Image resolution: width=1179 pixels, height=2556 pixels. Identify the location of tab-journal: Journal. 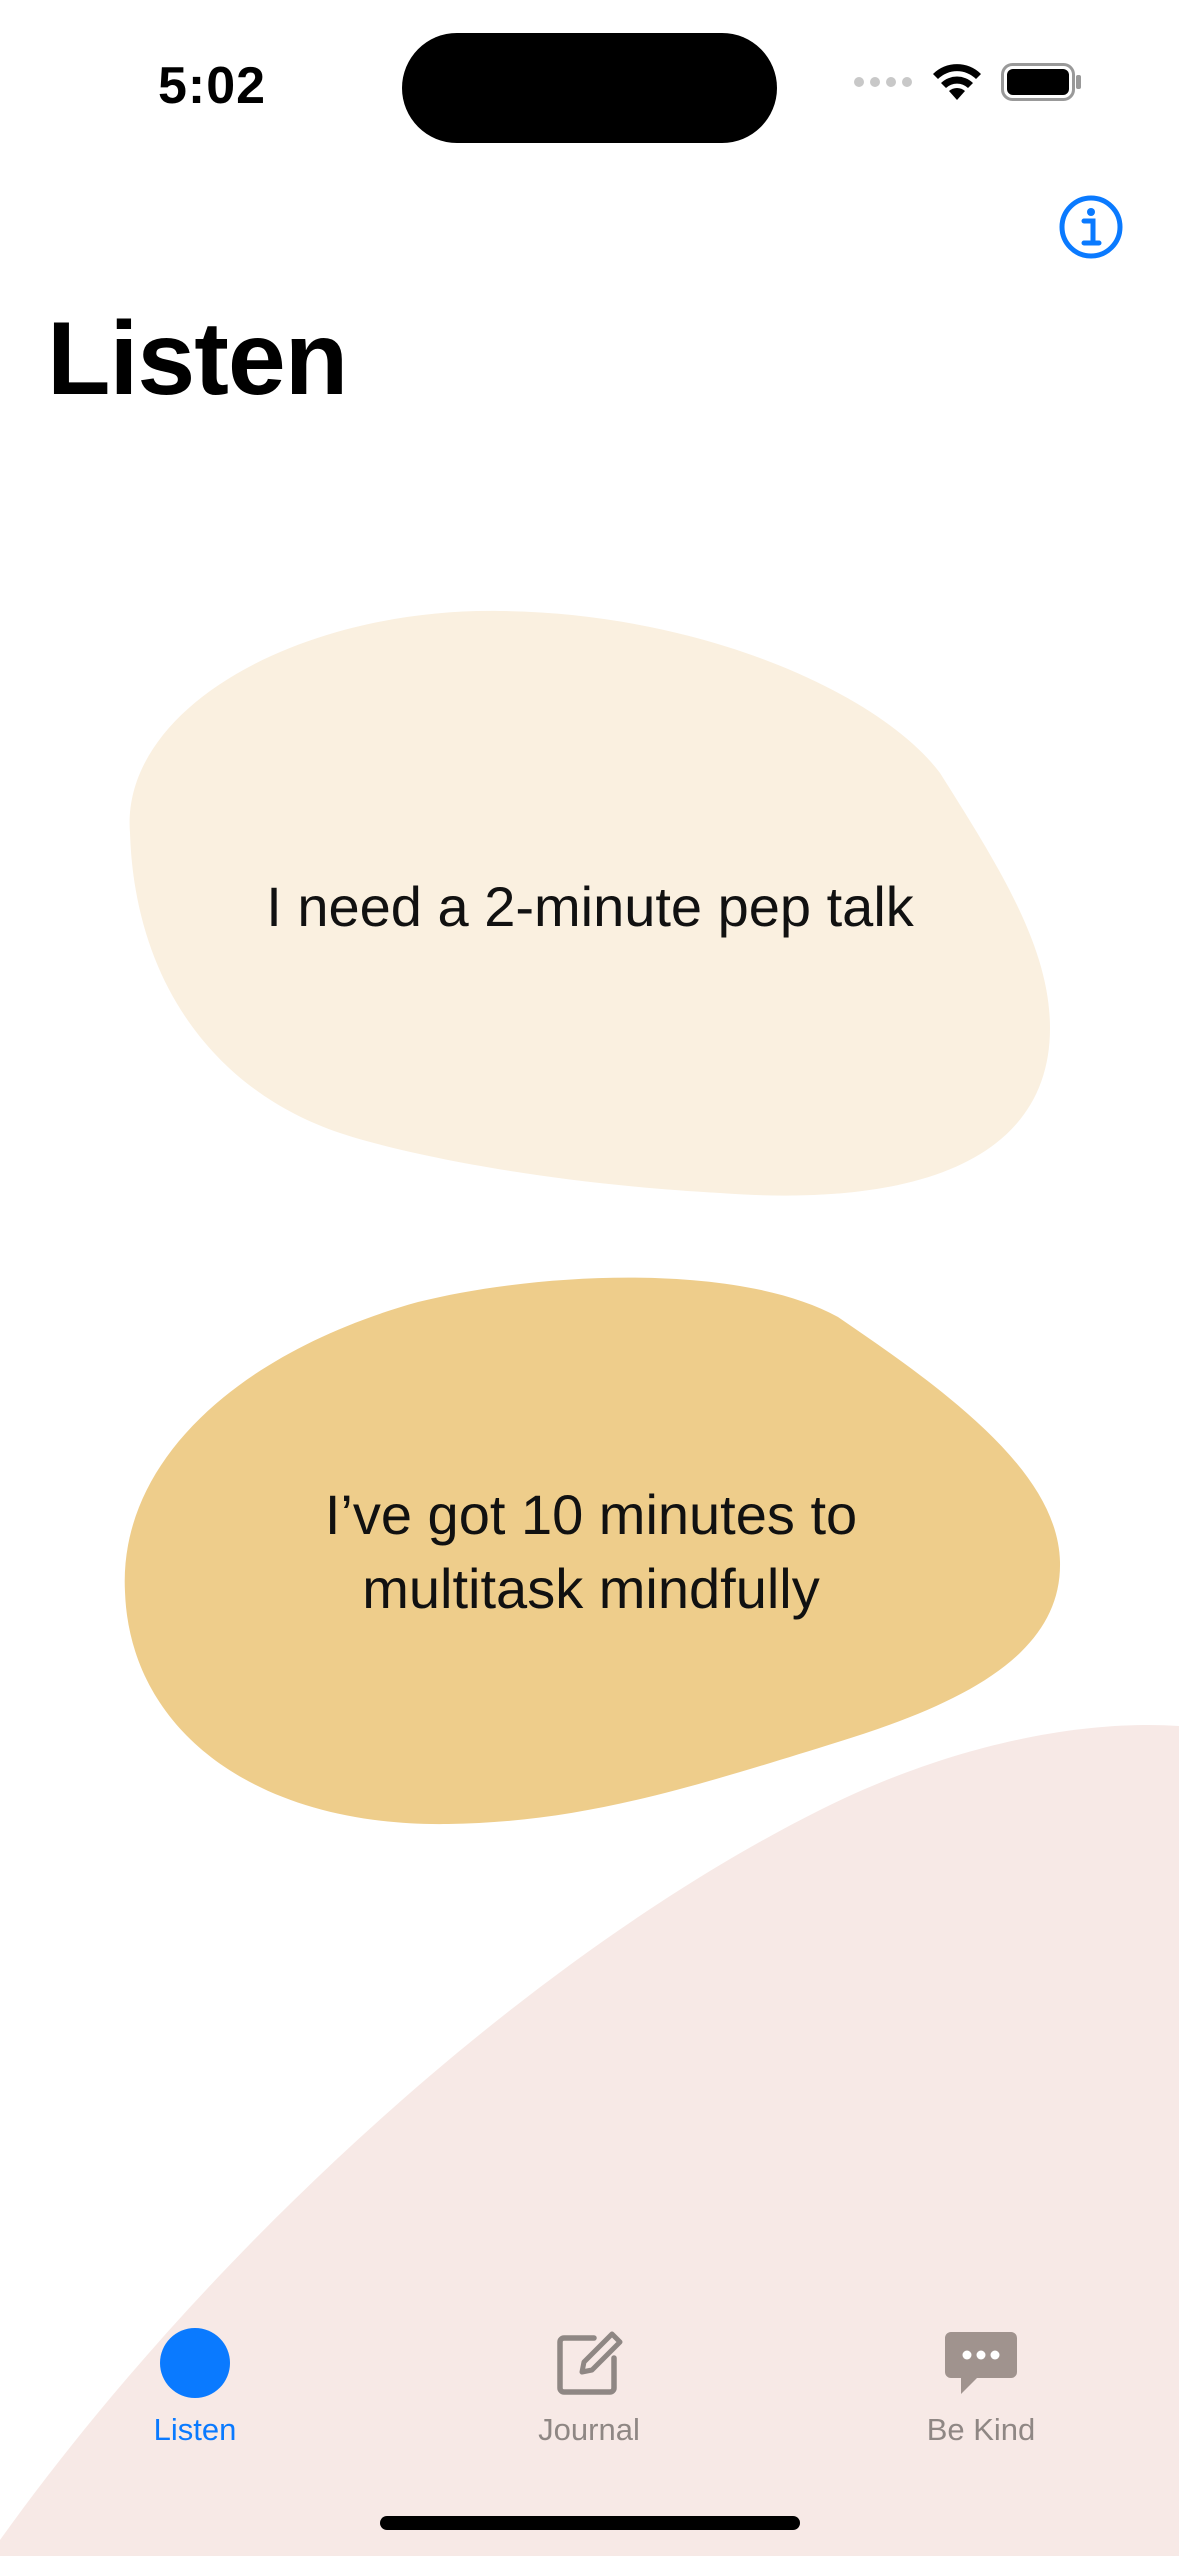
(589, 2385).